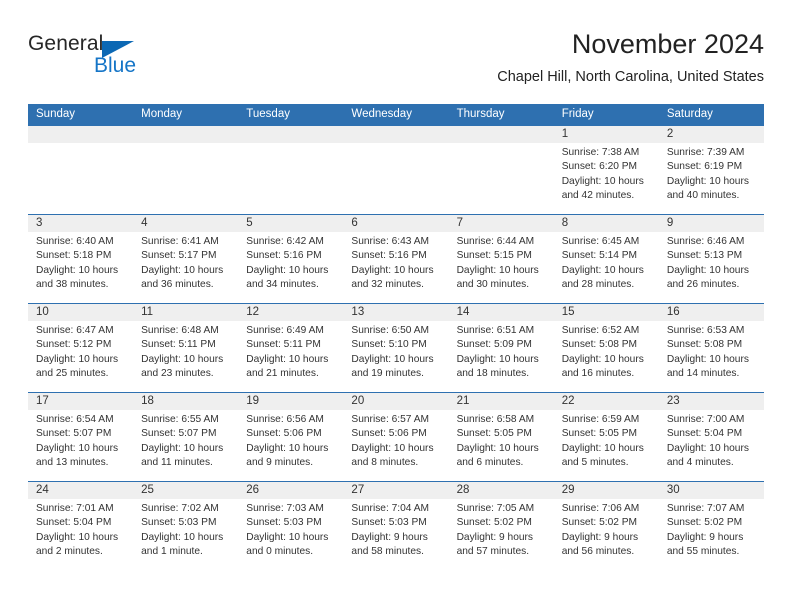  I want to click on sunrise-text: Sunrise: 6:41 AM, so click(180, 241).